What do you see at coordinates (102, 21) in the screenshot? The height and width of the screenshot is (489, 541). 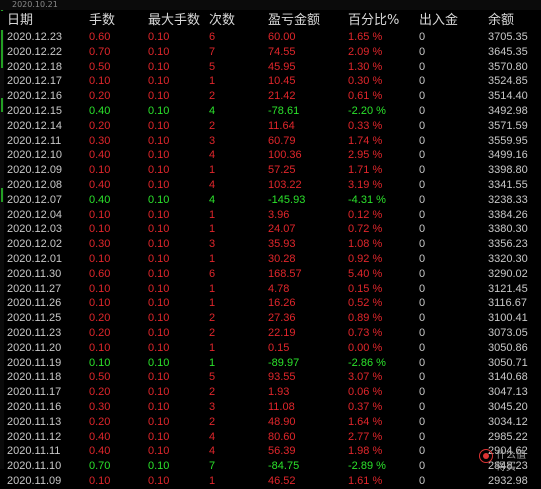 I see `header-qty: 手数` at bounding box center [102, 21].